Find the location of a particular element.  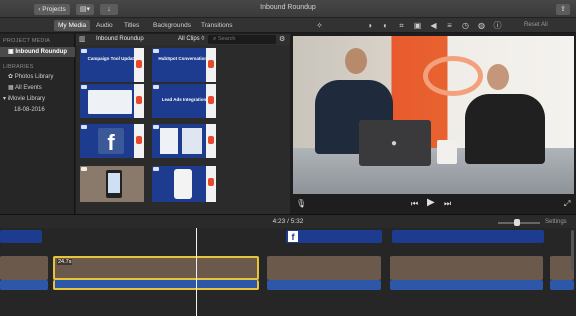

tab-my-media: My Media is located at coordinates (72, 25).